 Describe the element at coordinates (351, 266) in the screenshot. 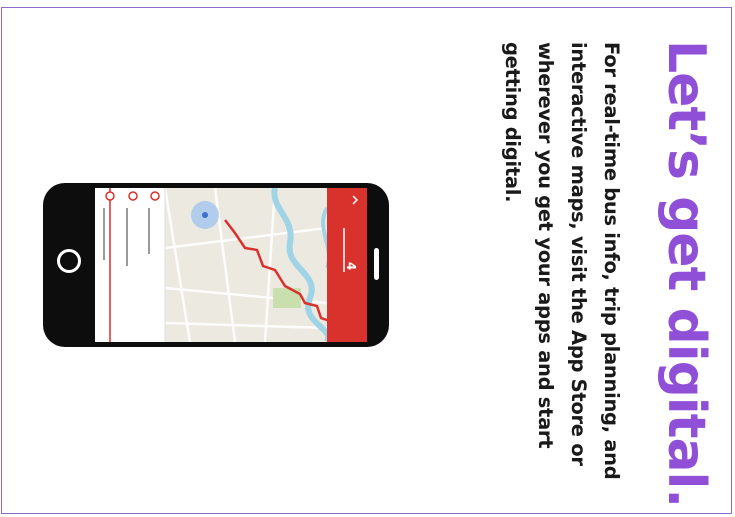

I see `route-number: 4` at that location.